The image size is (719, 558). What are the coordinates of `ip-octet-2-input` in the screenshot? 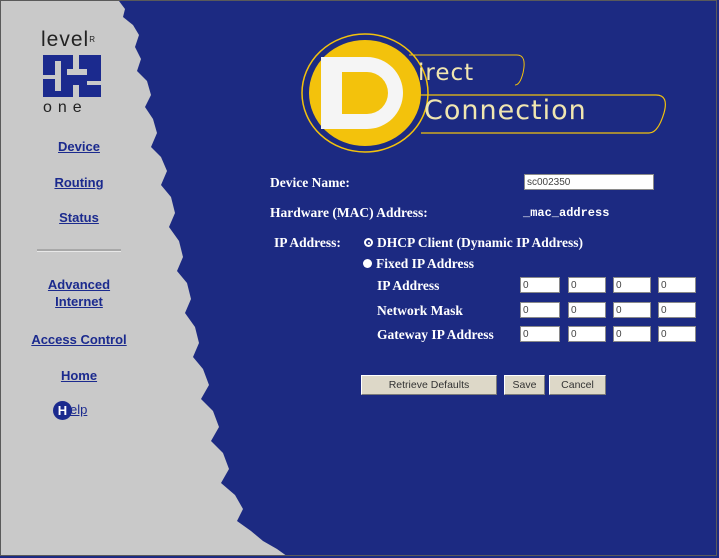 It's located at (587, 285).